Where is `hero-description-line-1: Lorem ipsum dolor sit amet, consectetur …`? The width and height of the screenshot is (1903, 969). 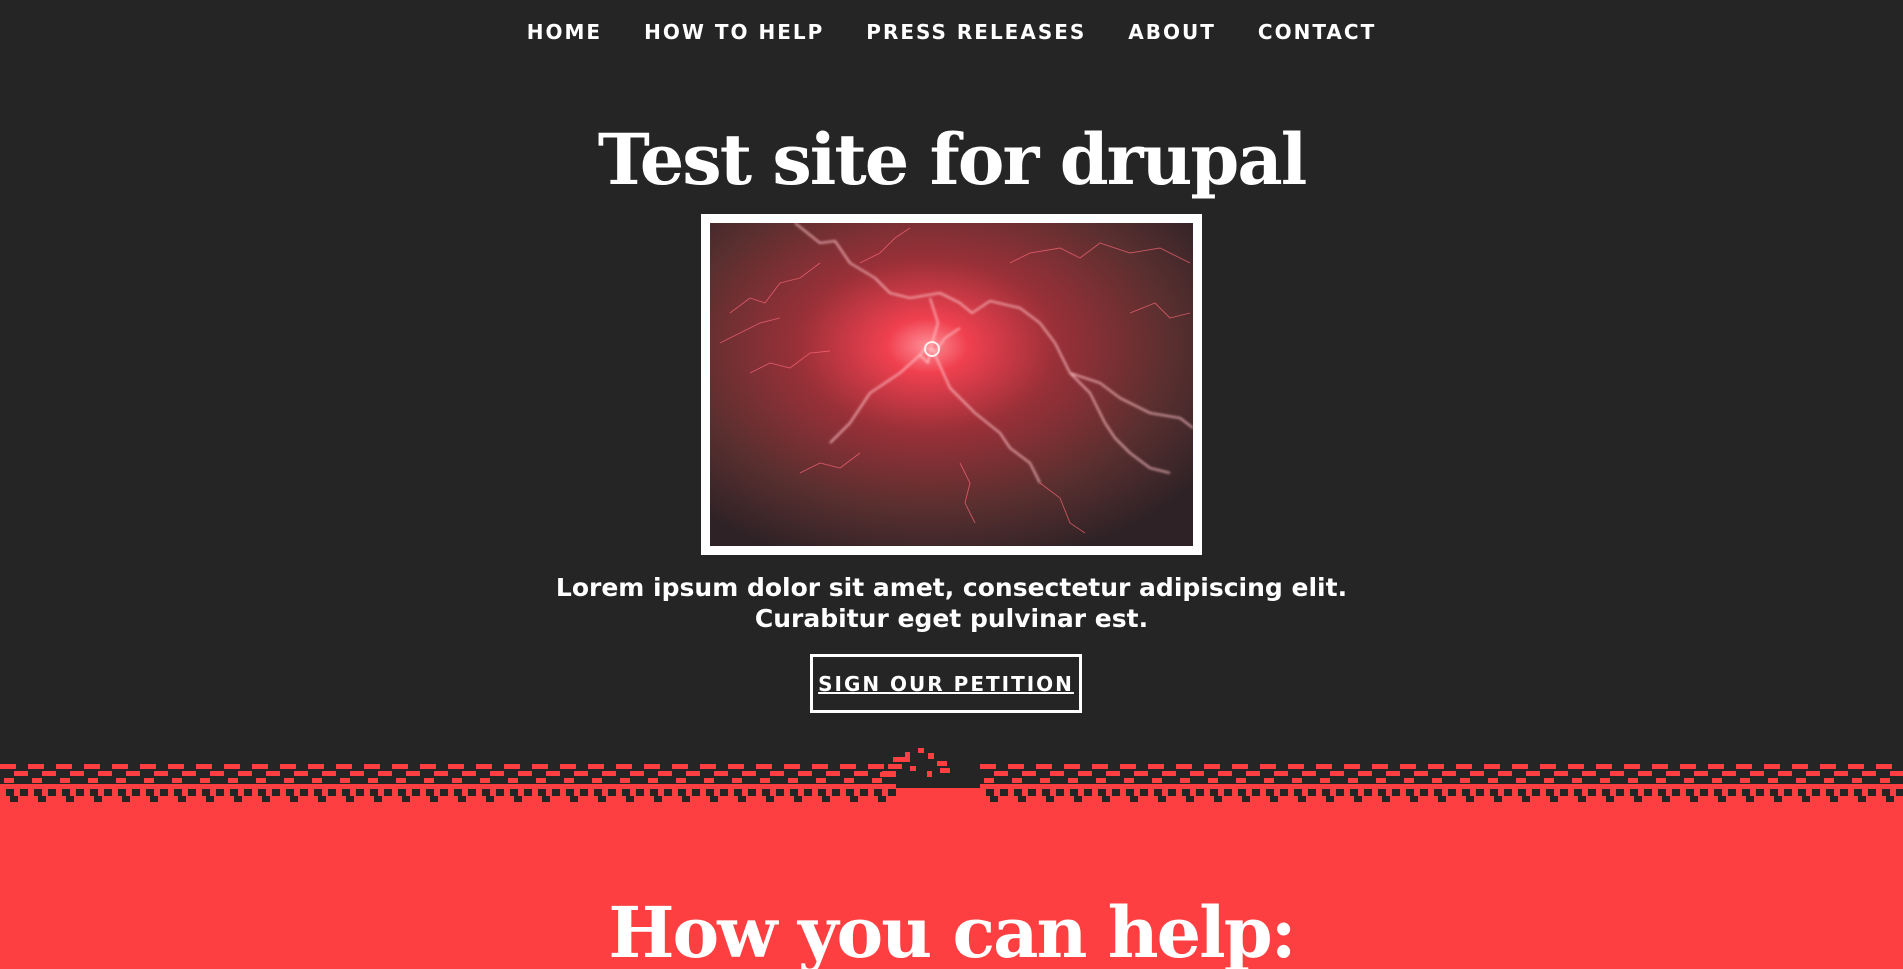 hero-description-line-1: Lorem ipsum dolor sit amet, consectetur … is located at coordinates (951, 587).